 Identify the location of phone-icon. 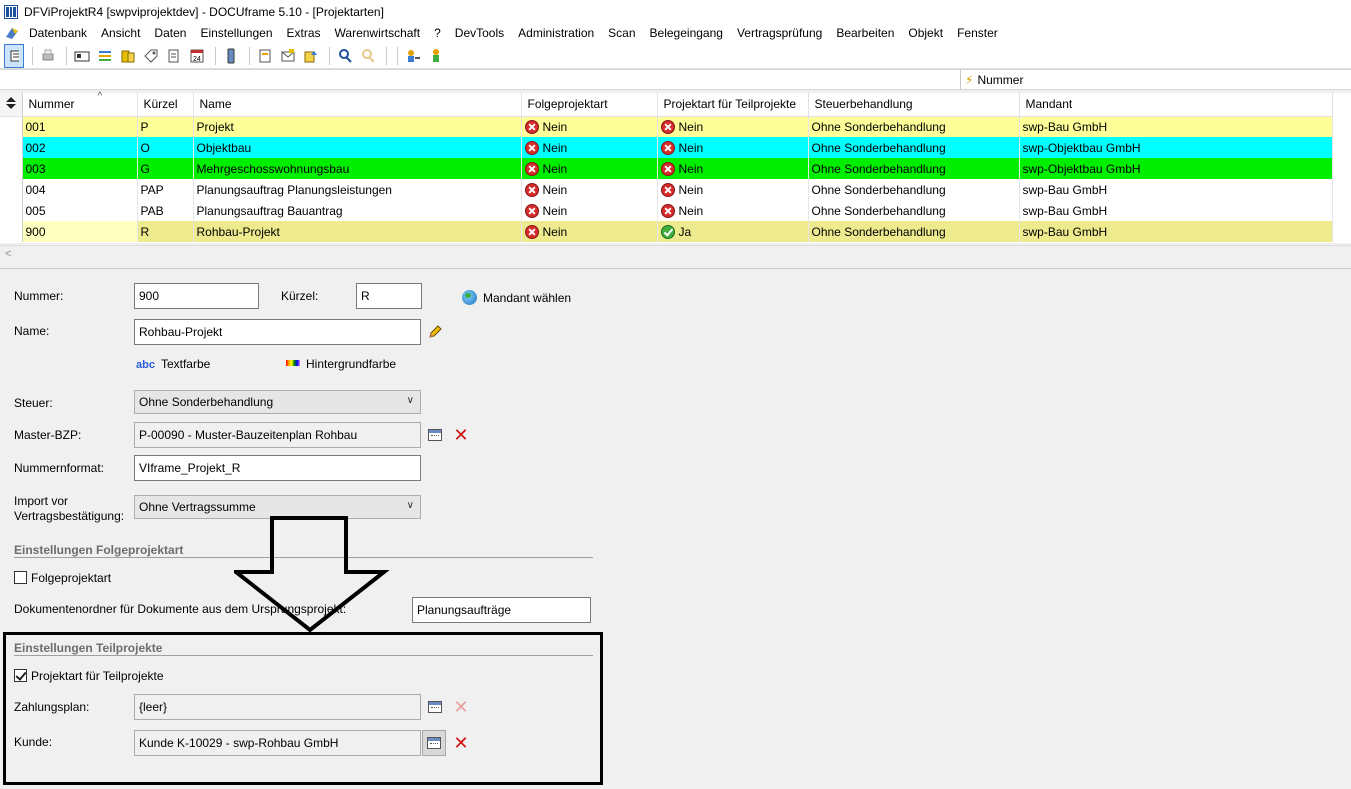
(231, 56).